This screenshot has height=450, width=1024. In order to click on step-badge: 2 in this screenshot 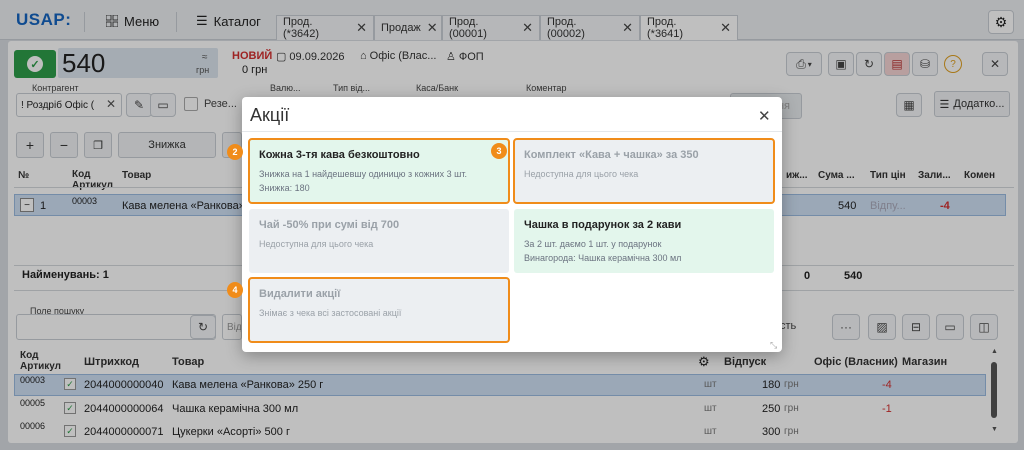, I will do `click(235, 152)`.